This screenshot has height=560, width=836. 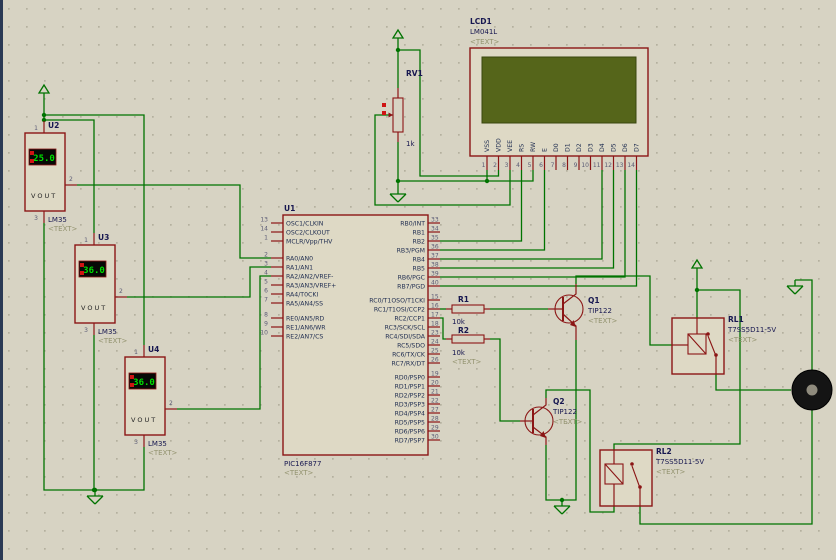 I want to click on part-value: LM041L, so click(x=483, y=32).